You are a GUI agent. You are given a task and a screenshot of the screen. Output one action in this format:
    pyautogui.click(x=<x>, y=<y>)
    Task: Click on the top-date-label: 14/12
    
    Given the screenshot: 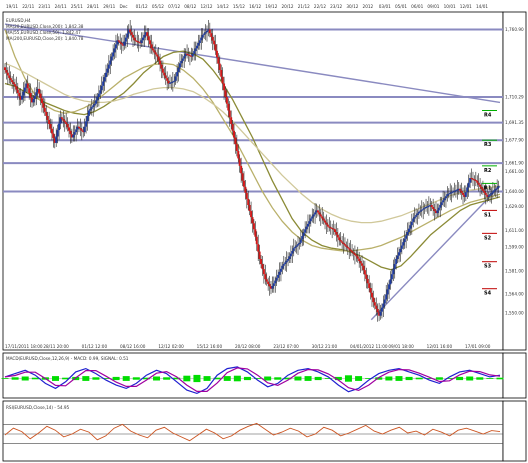 What is the action you would take?
    pyautogui.click(x=223, y=6)
    